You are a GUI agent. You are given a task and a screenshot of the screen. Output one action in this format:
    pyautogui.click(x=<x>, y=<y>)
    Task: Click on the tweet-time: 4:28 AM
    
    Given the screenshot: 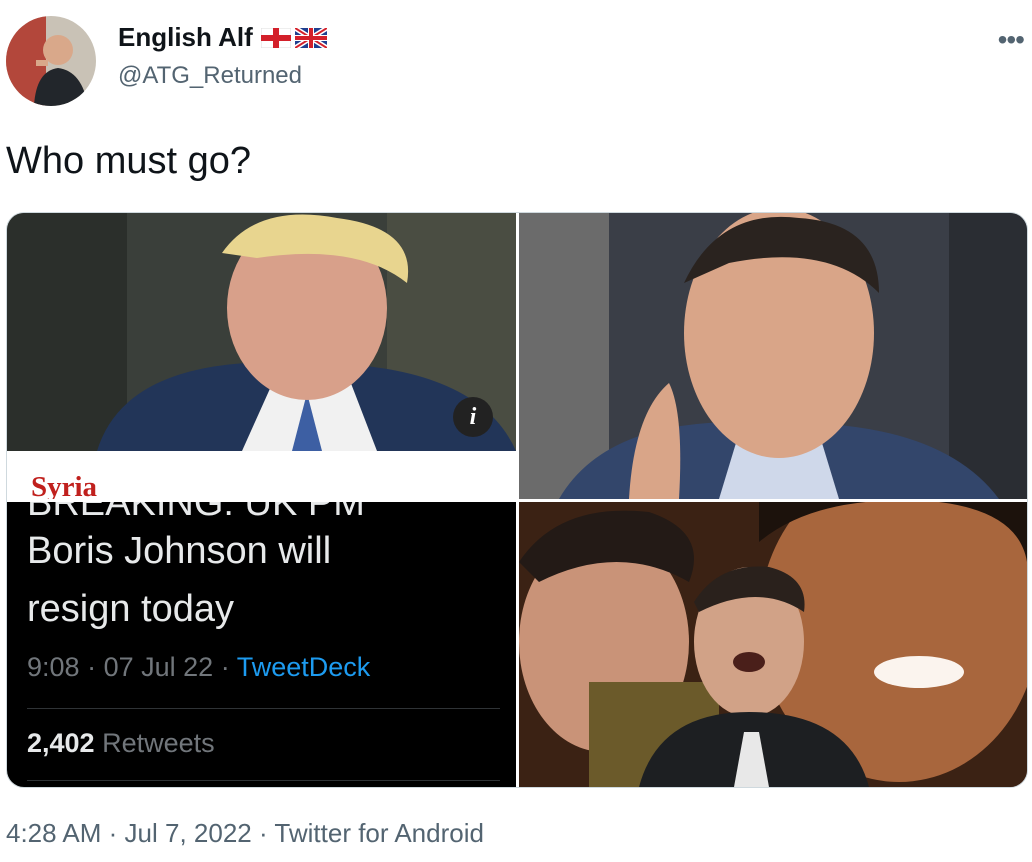 What is the action you would take?
    pyautogui.click(x=53, y=833)
    